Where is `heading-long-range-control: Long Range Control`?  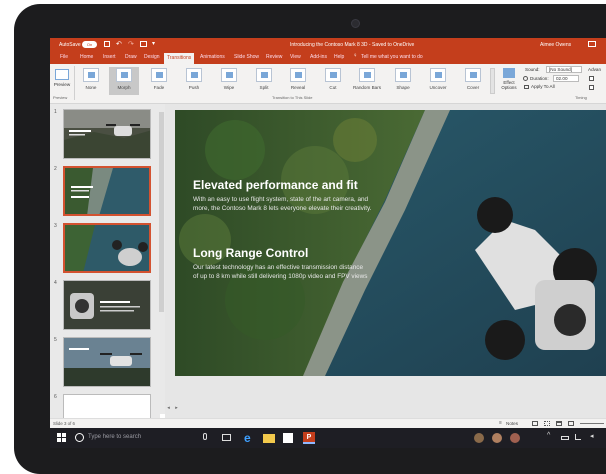 heading-long-range-control: Long Range Control is located at coordinates (250, 253).